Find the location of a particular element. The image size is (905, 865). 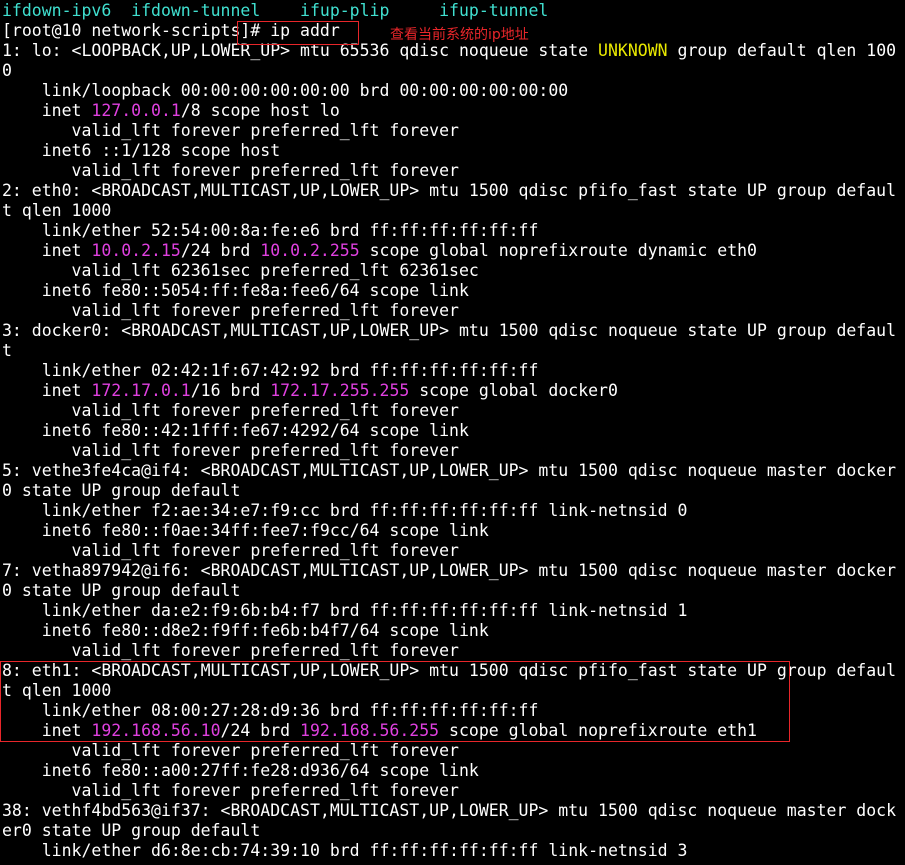

terminal-line: inet6 ::1/128 scope host is located at coordinates (141, 151).